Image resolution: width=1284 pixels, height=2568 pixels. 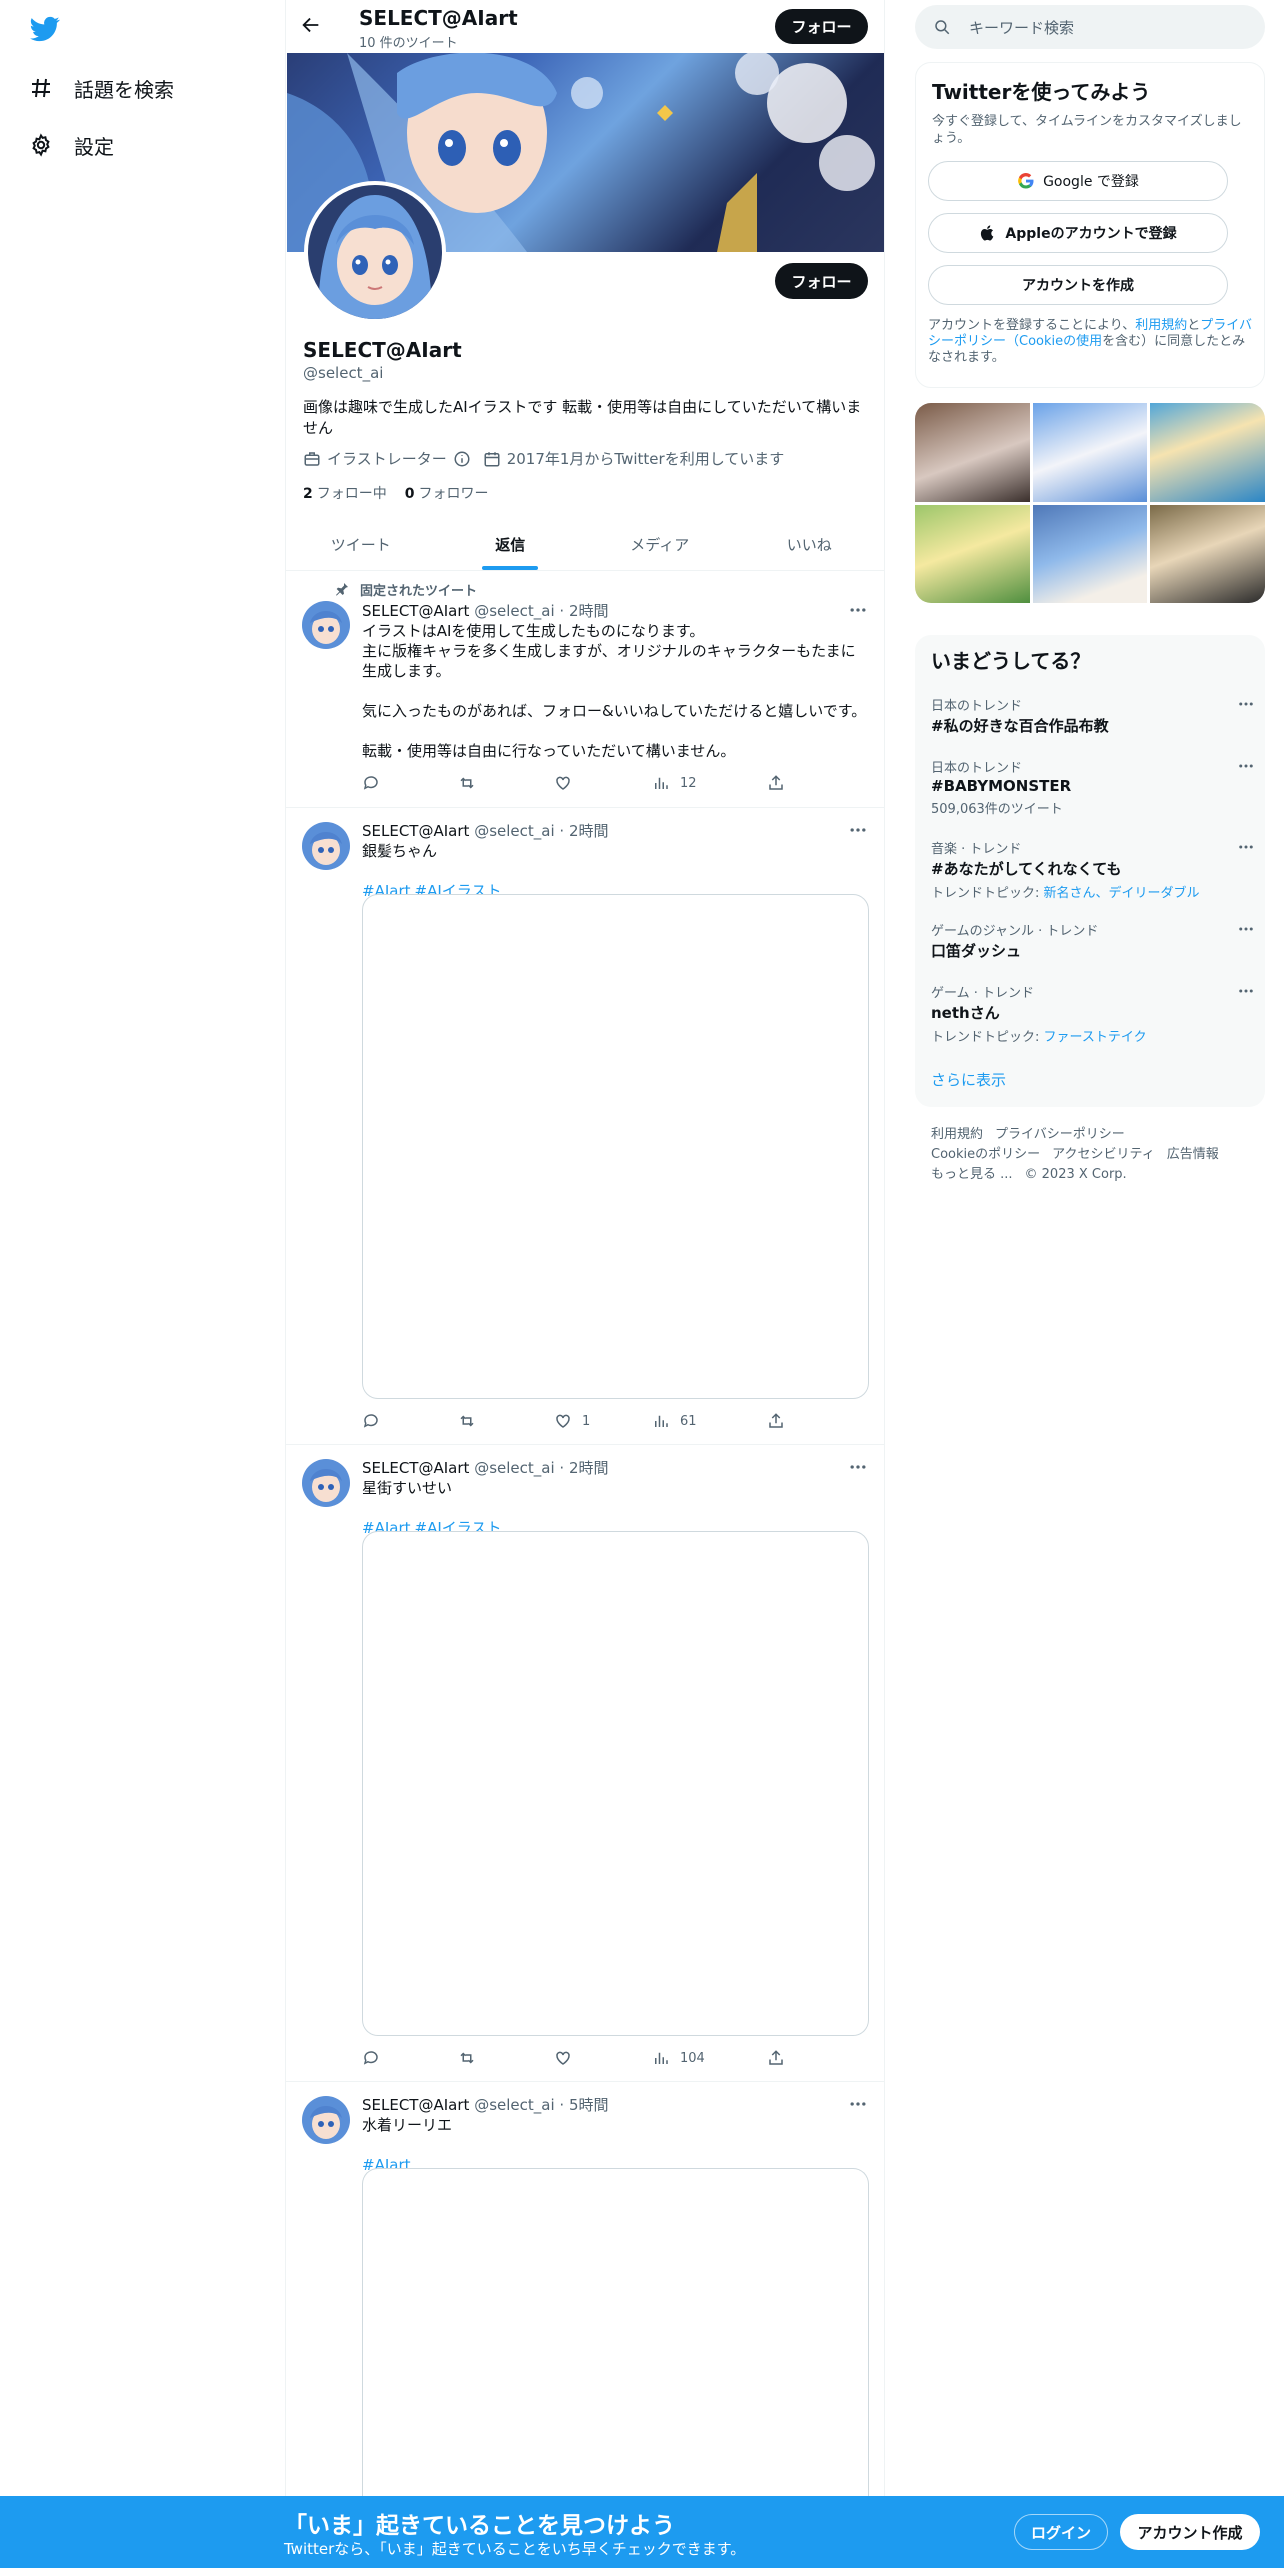 I want to click on trend-item: ゲームのジャンル · トレンド 口笛ダッシュ, so click(x=1092, y=940).